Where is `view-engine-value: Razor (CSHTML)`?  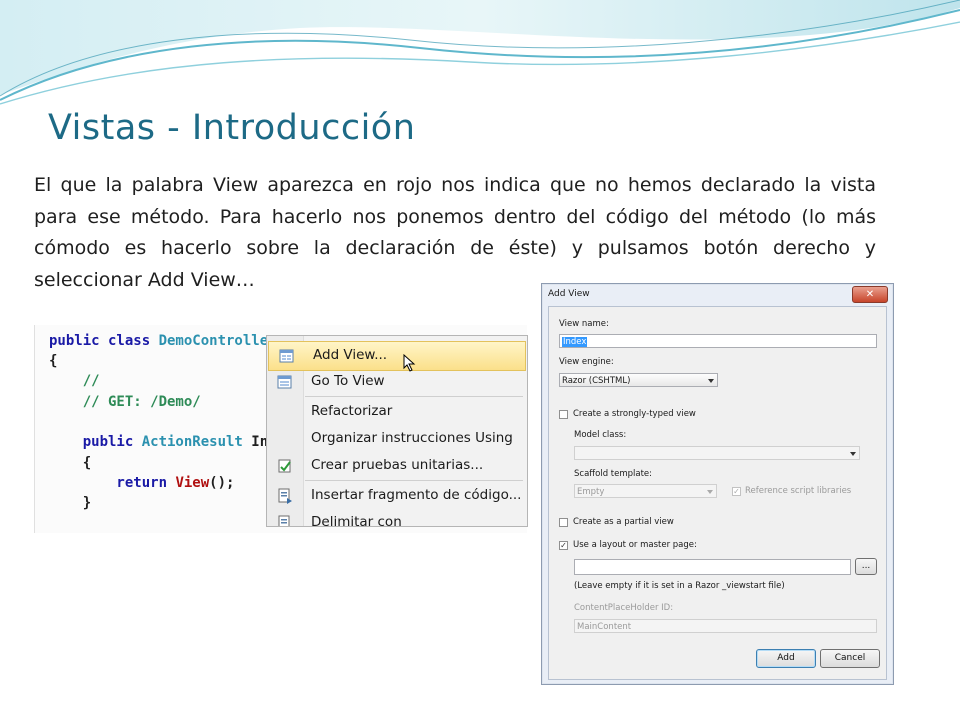 view-engine-value: Razor (CSHTML) is located at coordinates (596, 381).